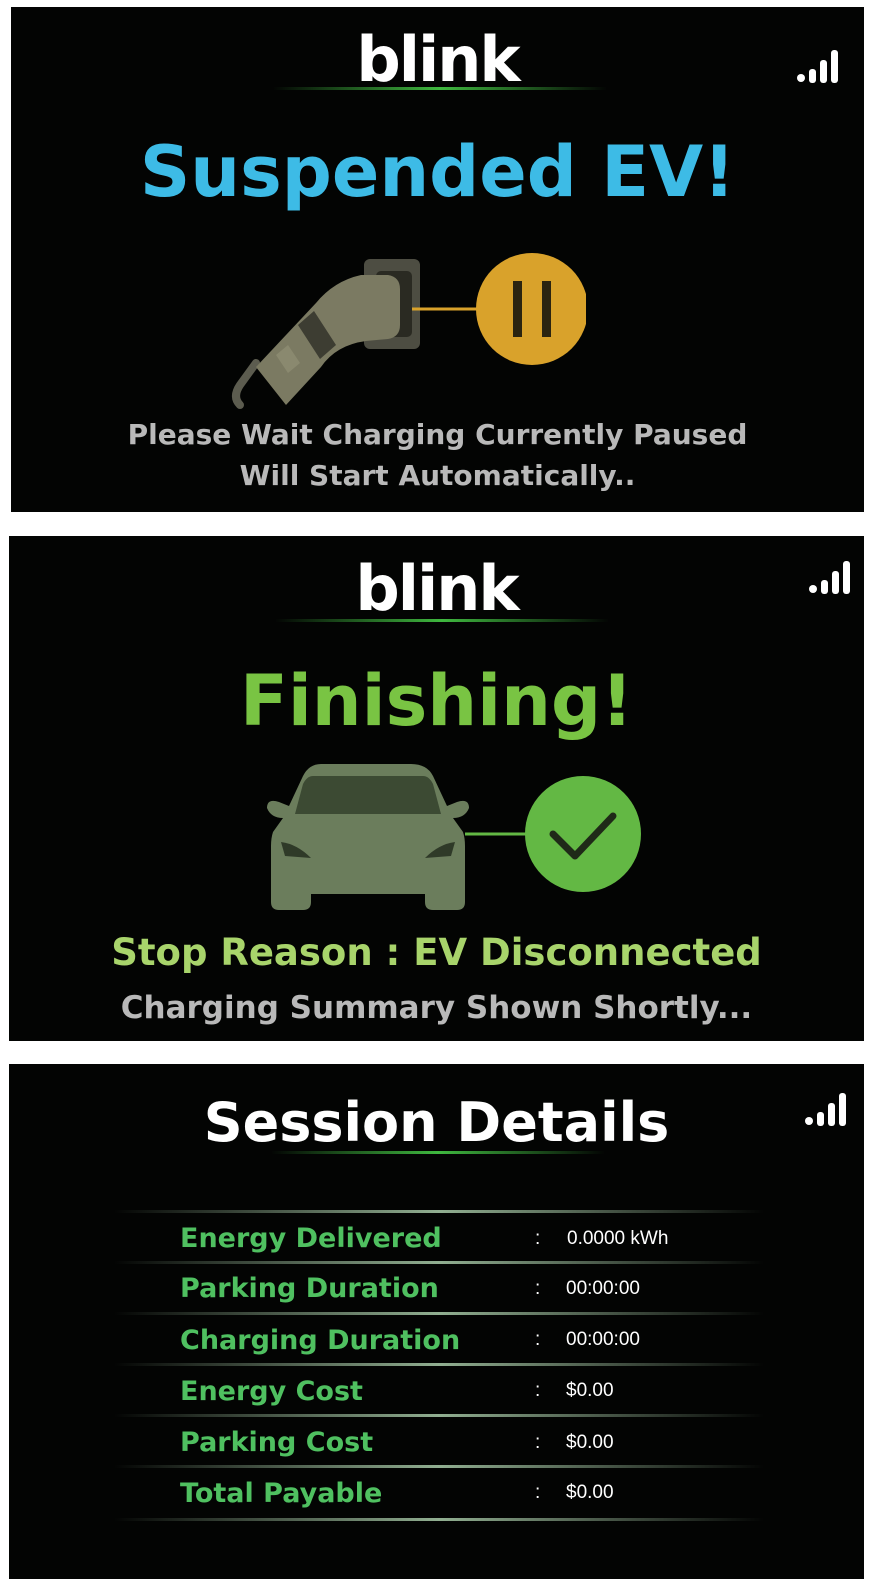  What do you see at coordinates (281, 1493) in the screenshot?
I see `row-label: Total Payable` at bounding box center [281, 1493].